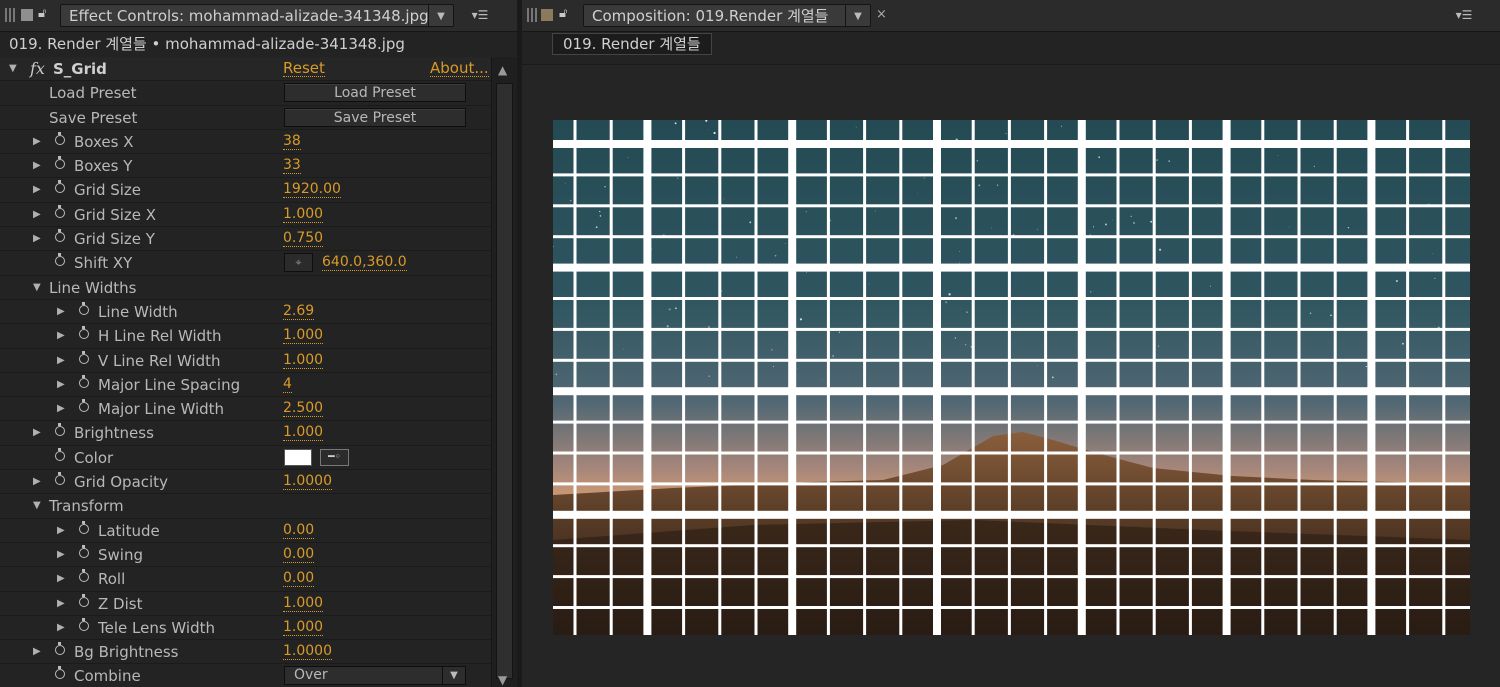  I want to click on fx-icon: fx, so click(37, 68).